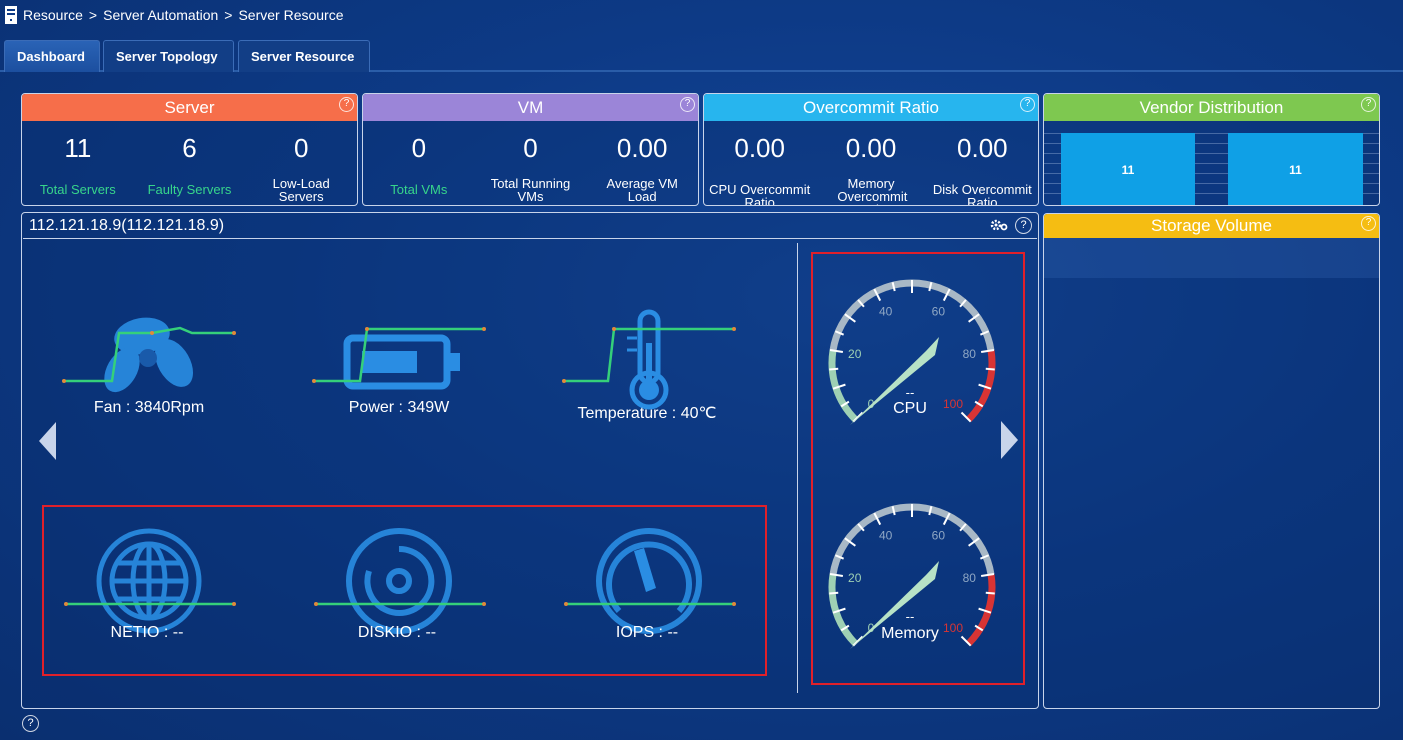 The height and width of the screenshot is (740, 1403). I want to click on storage-card-title: Storage Volume, so click(1211, 225).